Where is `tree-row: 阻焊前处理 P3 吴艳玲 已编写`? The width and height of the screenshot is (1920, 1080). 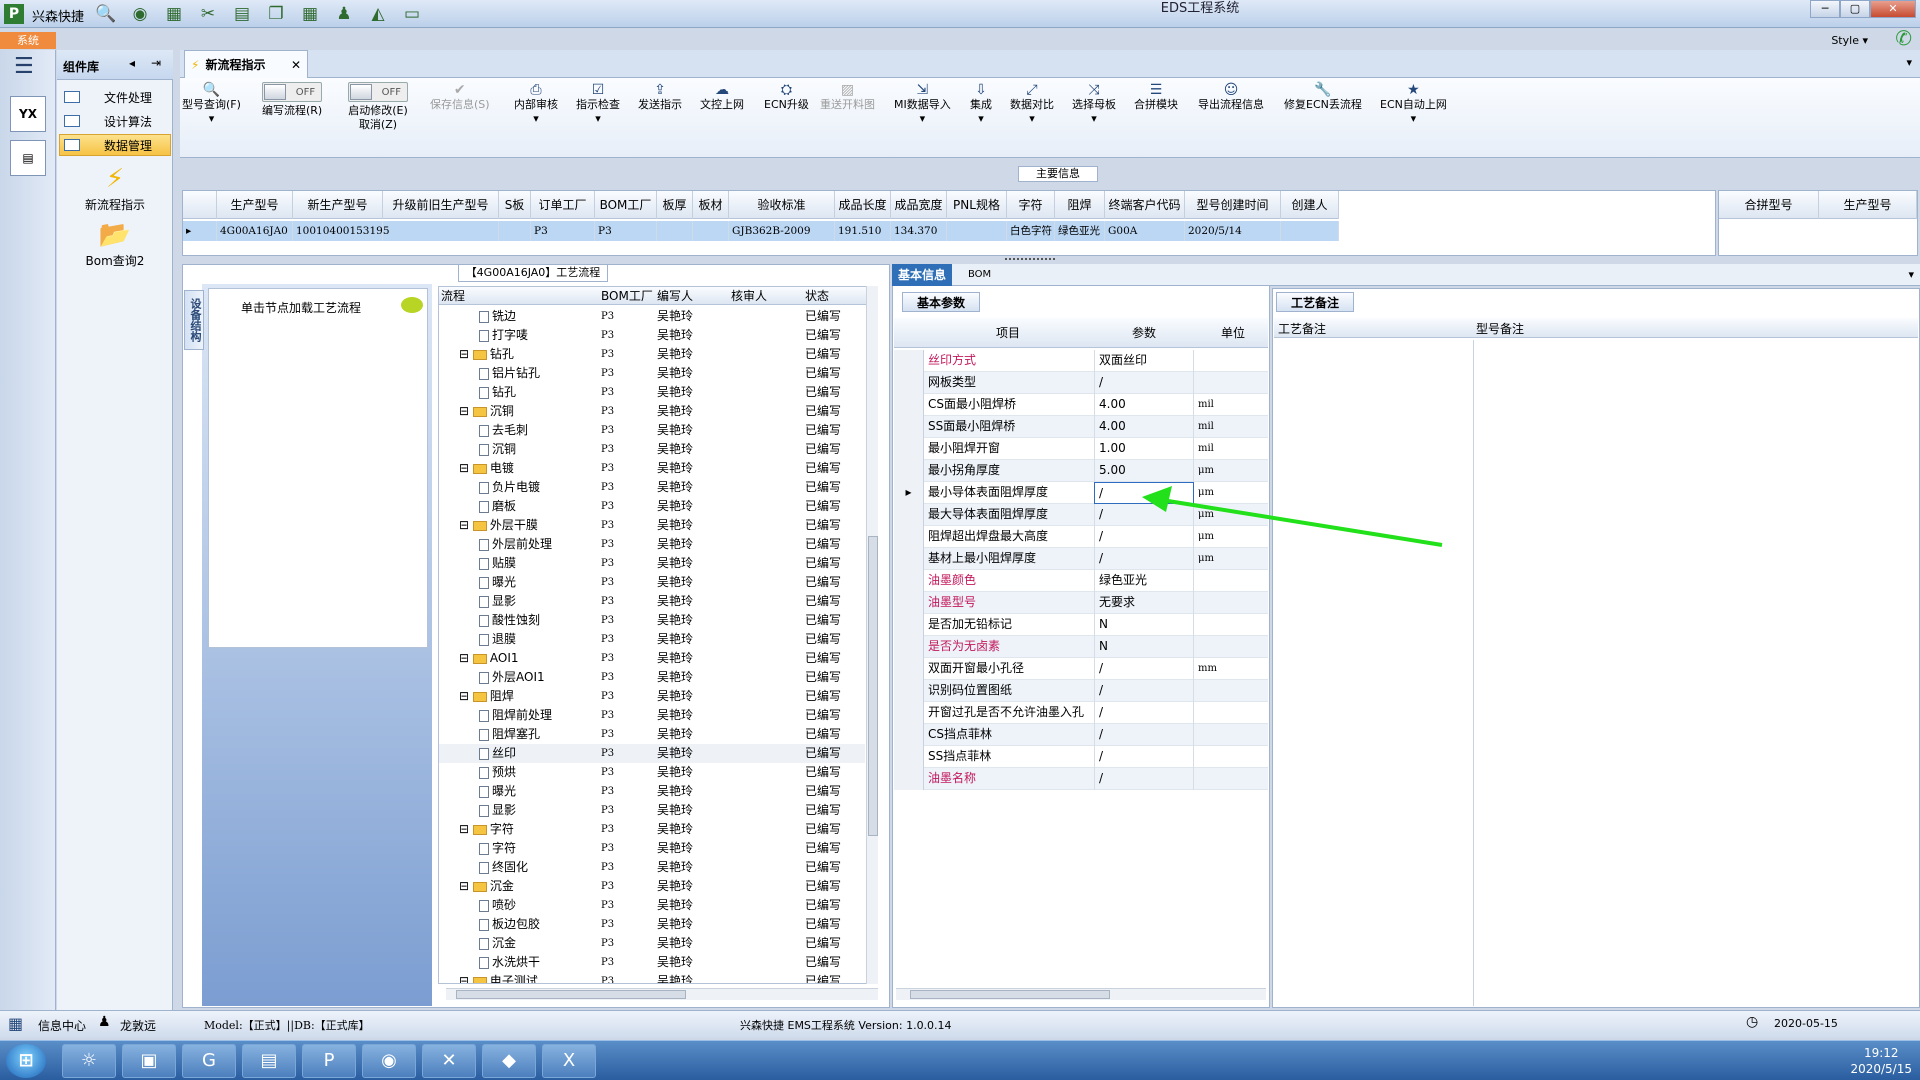
tree-row: 阻焊前处理 P3 吴艳玲 已编写 is located at coordinates (652, 715).